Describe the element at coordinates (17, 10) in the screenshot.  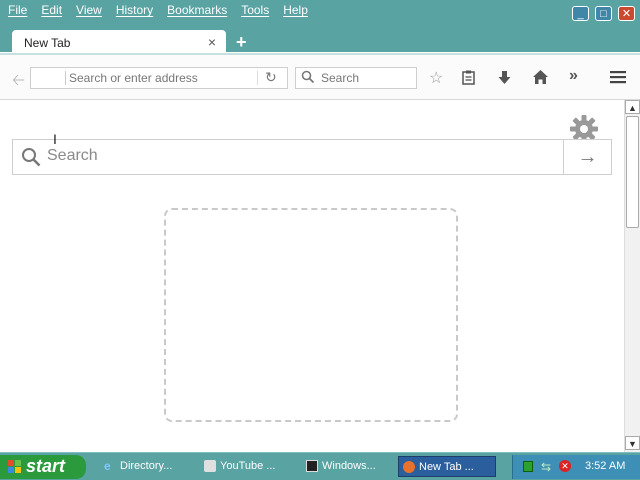
I see `menu-file: File` at that location.